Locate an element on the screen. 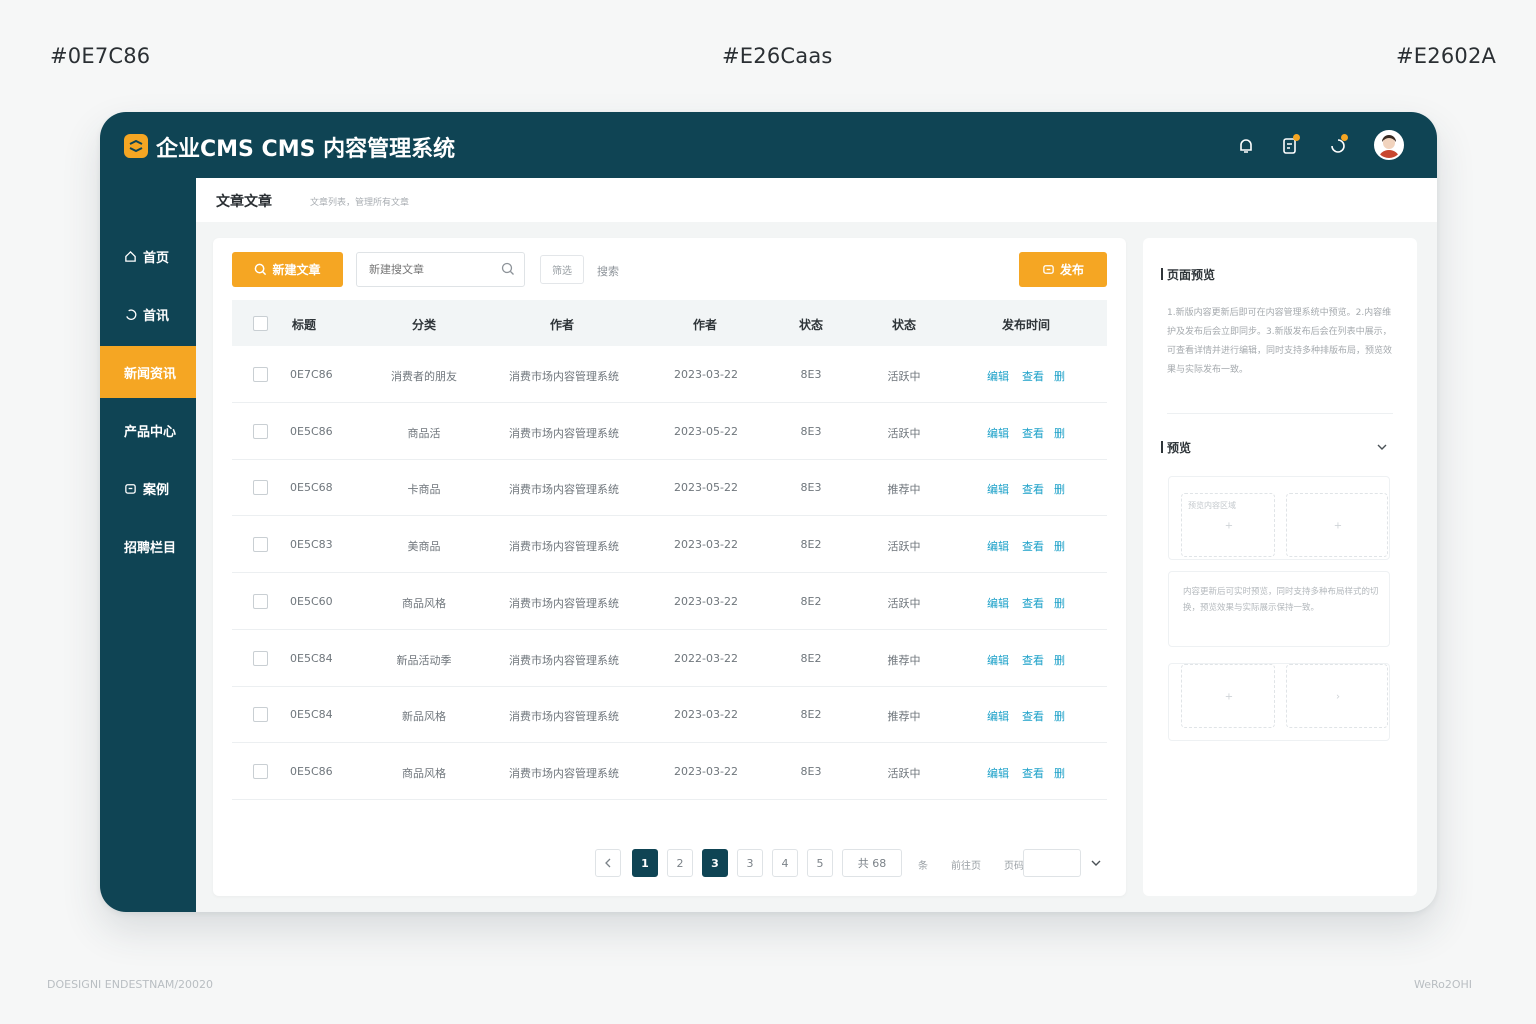 The width and height of the screenshot is (1536, 1024). preview-slot: 预览内容区域 + is located at coordinates (1228, 525).